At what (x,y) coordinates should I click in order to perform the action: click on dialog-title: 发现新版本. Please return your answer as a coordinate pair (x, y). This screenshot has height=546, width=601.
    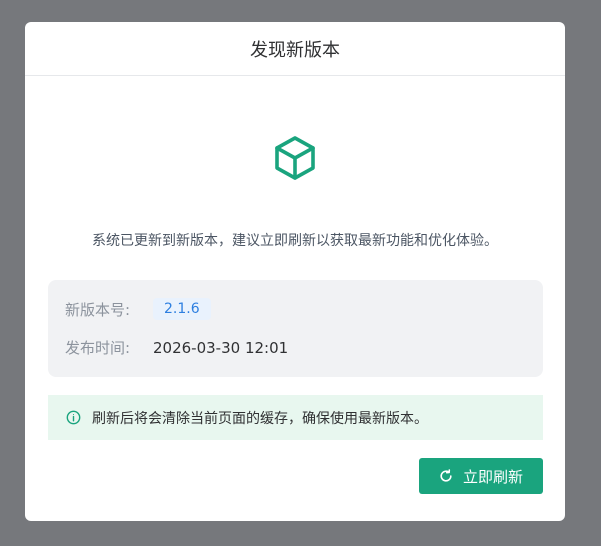
    Looking at the image, I should click on (295, 50).